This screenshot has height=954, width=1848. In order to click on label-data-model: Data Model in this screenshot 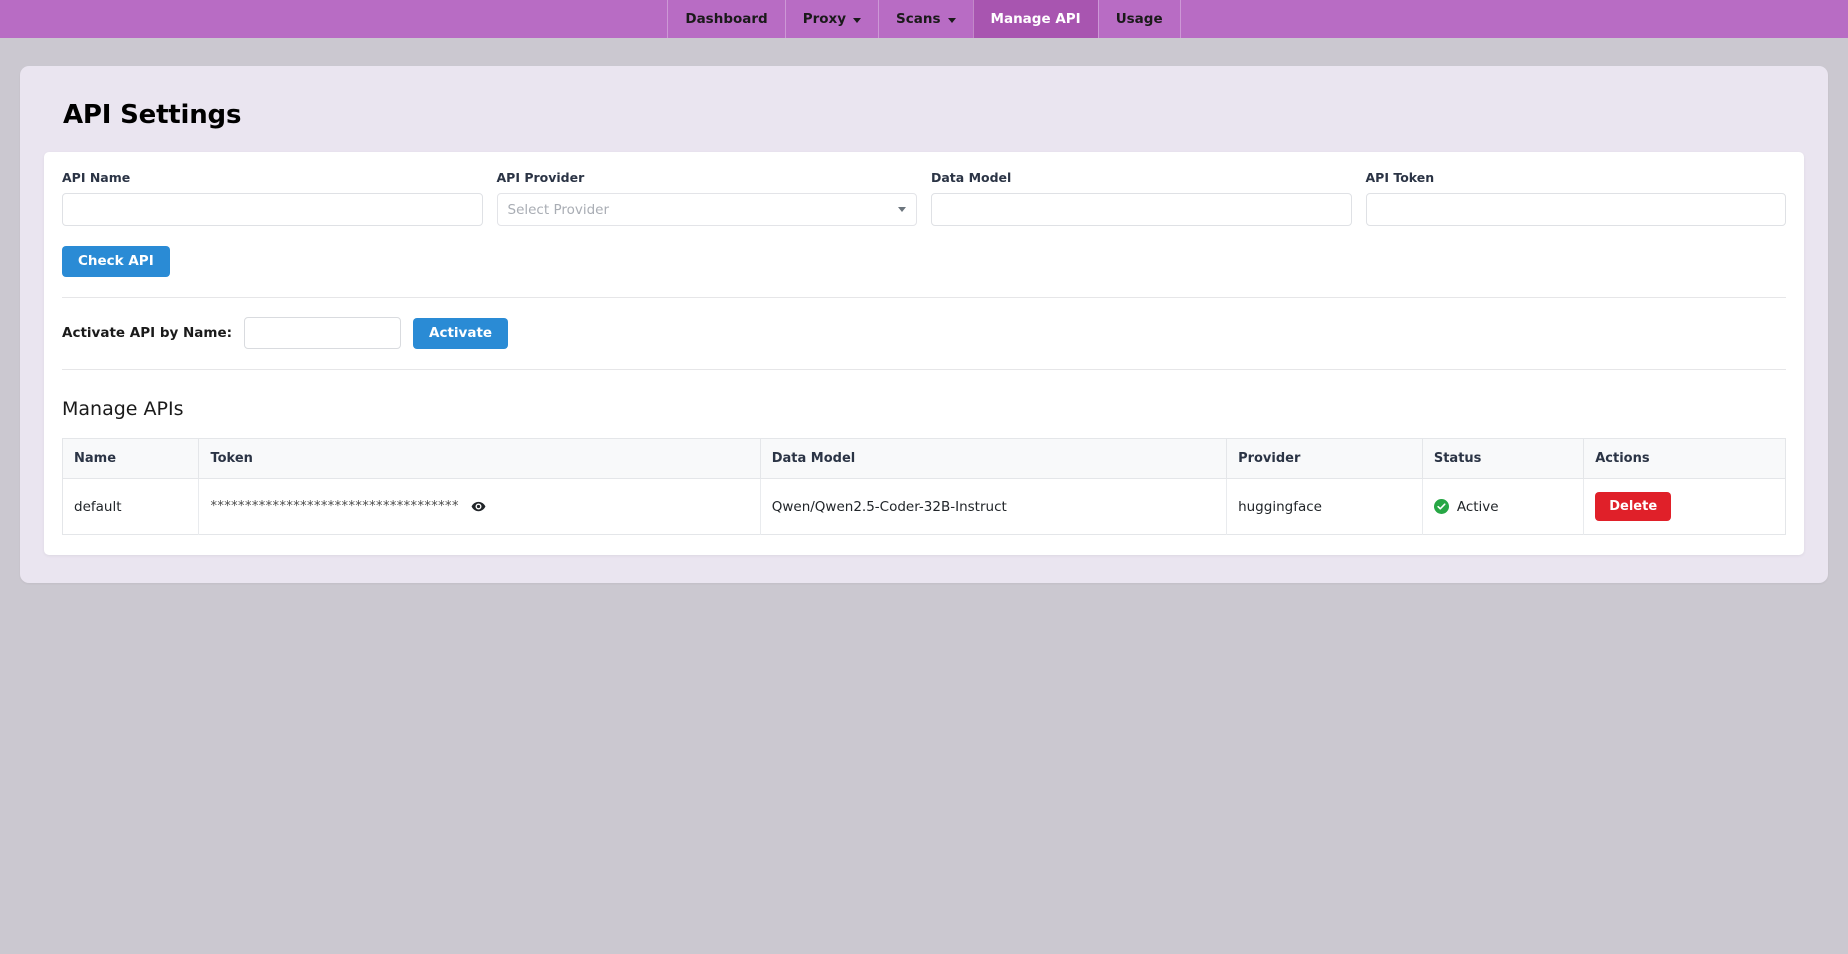, I will do `click(971, 177)`.